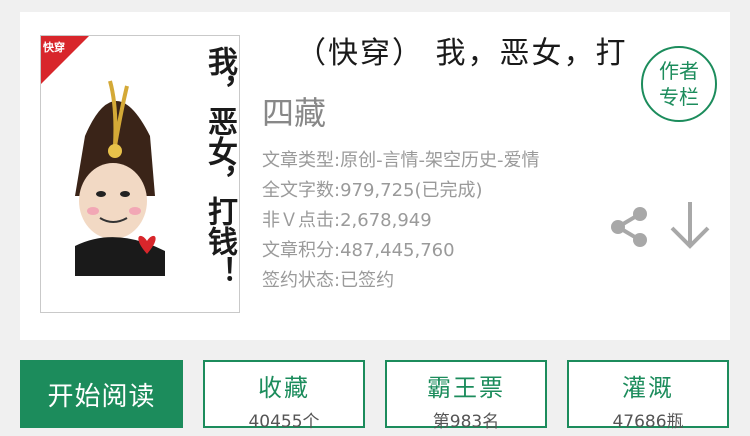 The height and width of the screenshot is (436, 750). Describe the element at coordinates (629, 227) in the screenshot. I see `share-icon` at that location.